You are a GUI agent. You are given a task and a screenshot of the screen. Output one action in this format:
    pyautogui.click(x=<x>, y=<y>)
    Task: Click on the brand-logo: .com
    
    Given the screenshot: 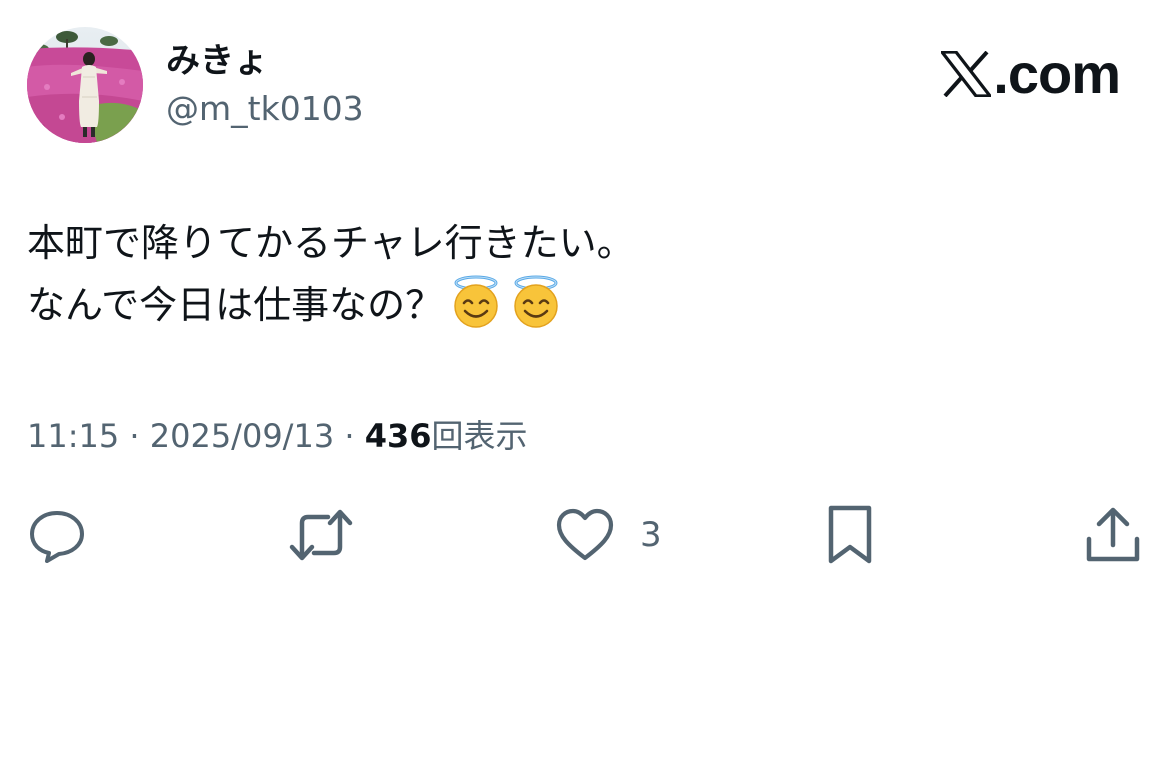 What is the action you would take?
    pyautogui.click(x=1031, y=73)
    